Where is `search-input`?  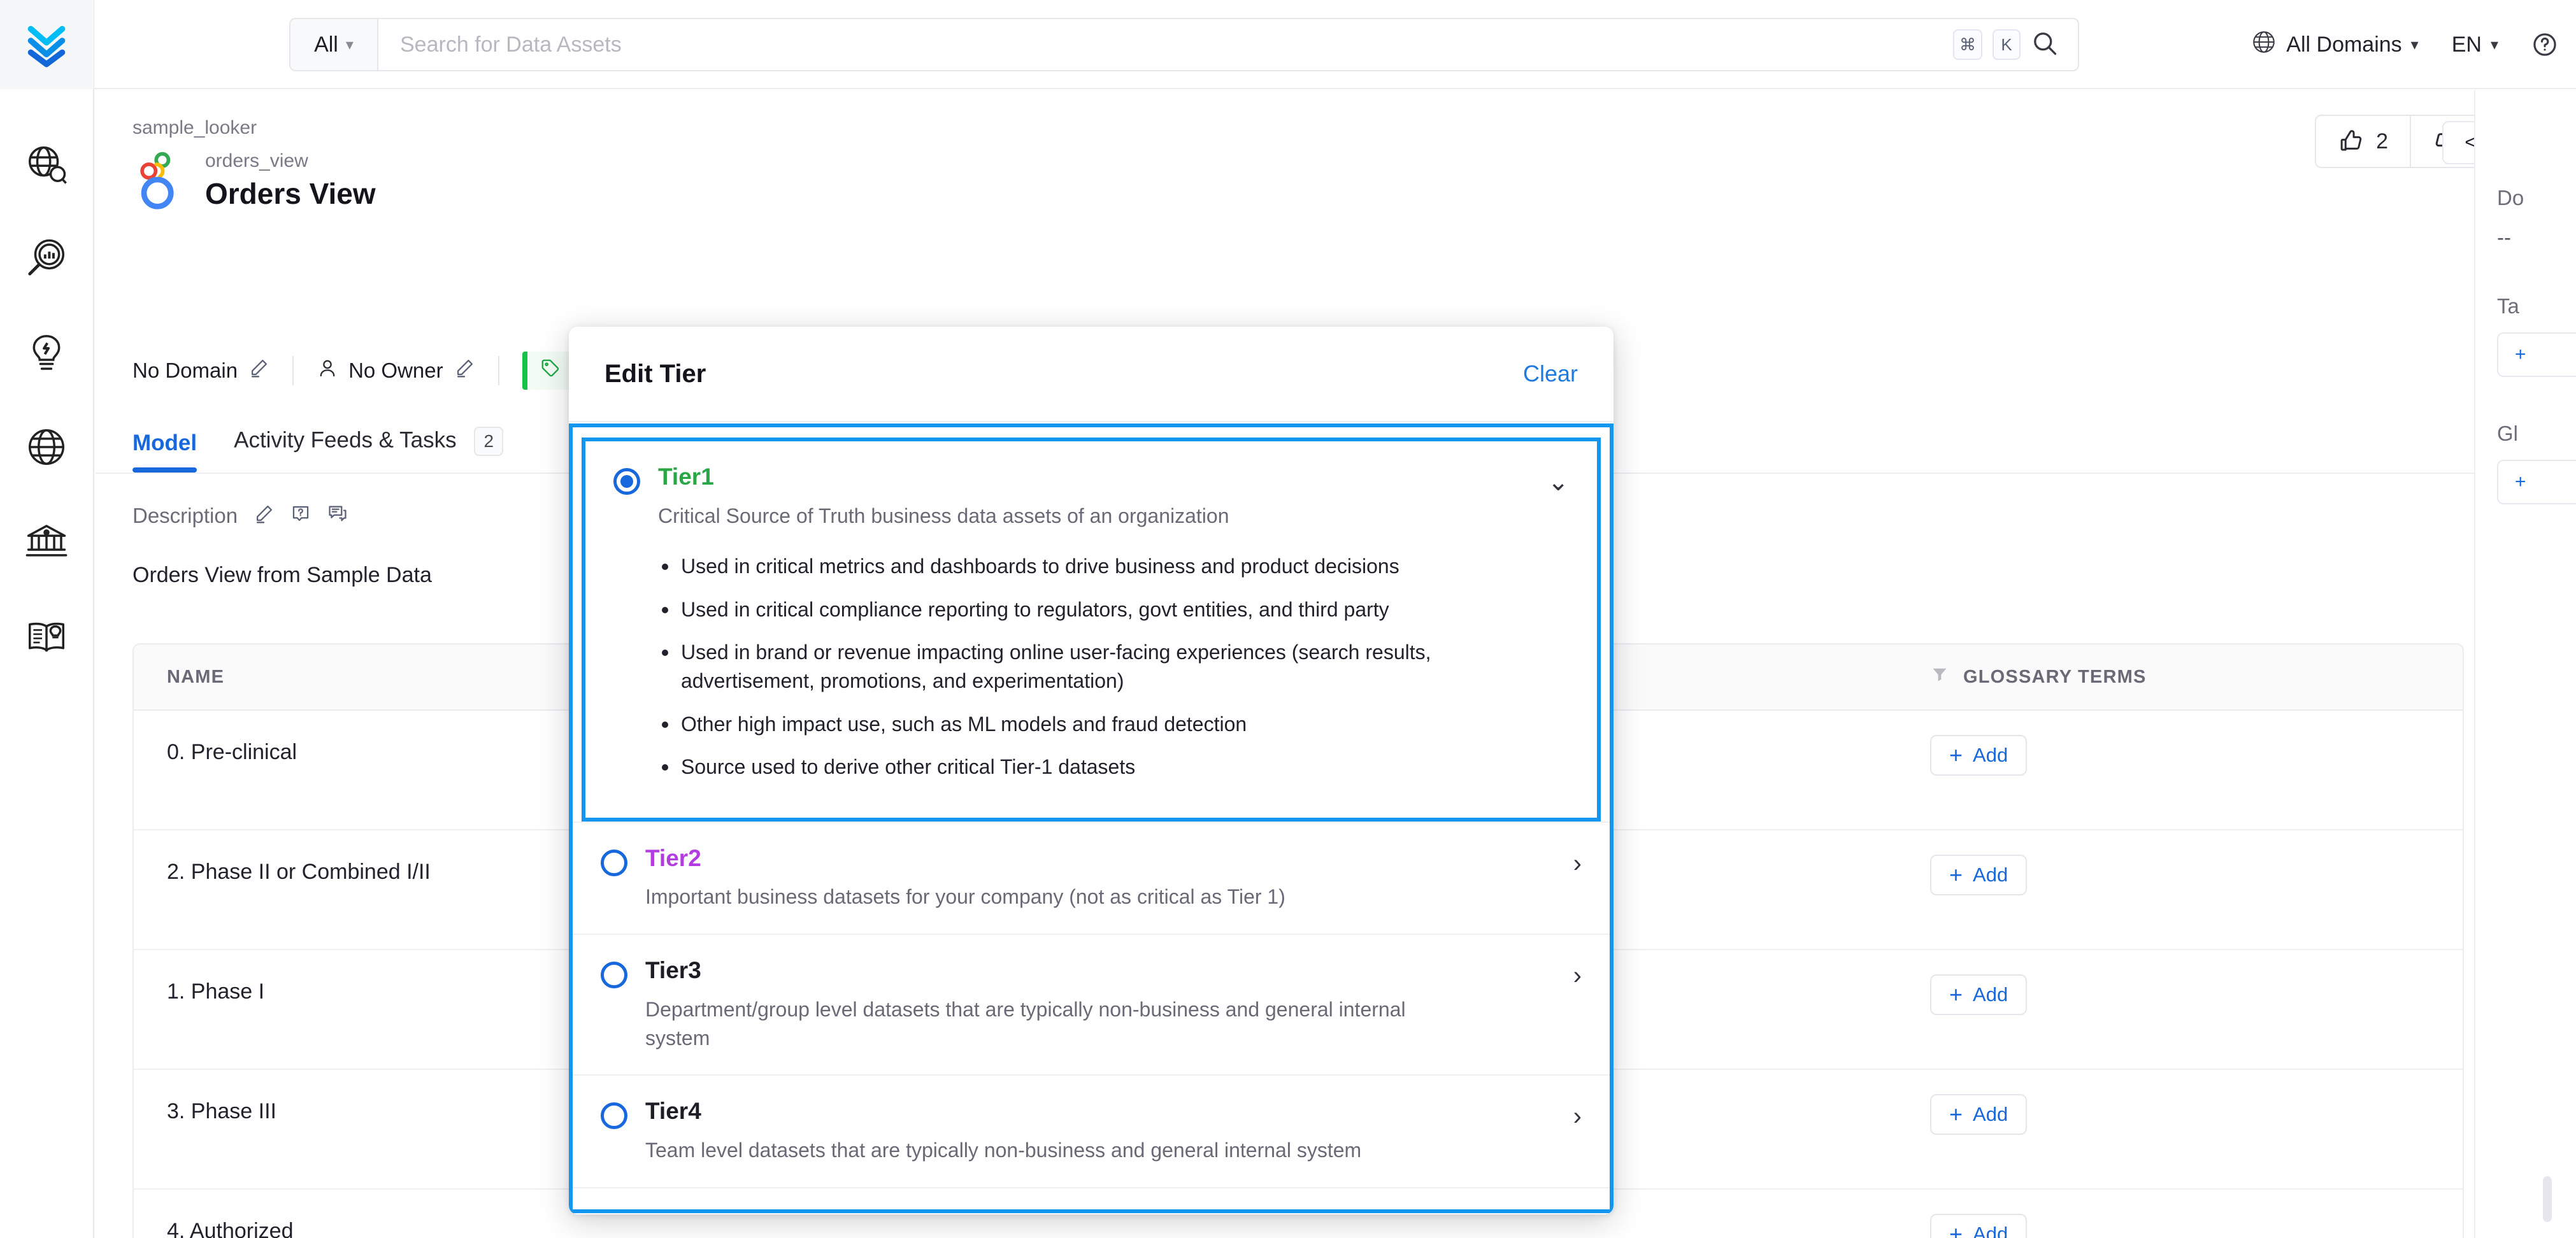 search-input is located at coordinates (1165, 44).